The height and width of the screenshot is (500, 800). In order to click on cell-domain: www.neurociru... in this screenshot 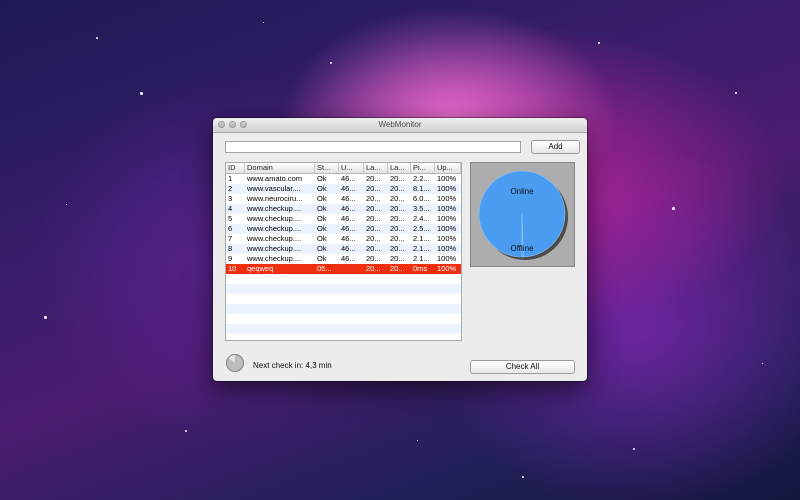, I will do `click(275, 198)`.